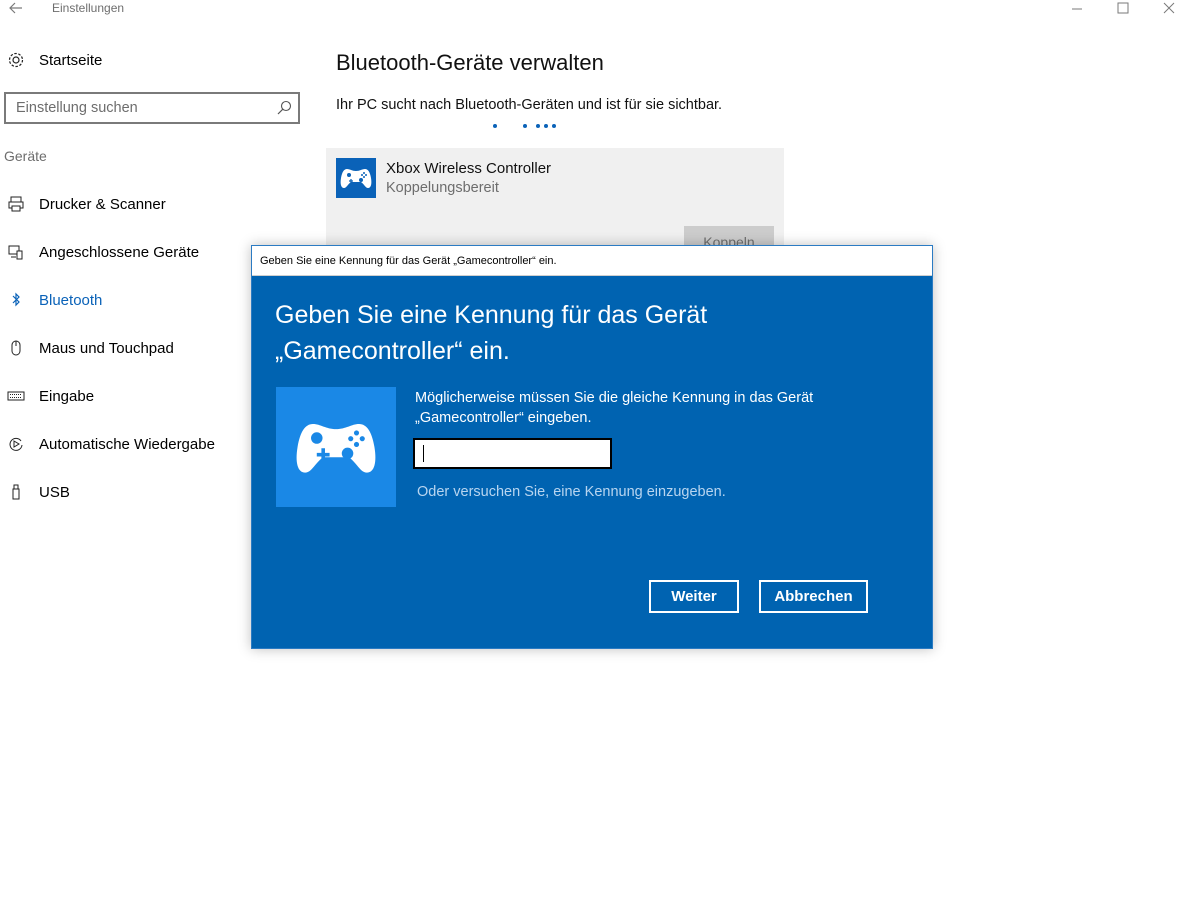 The image size is (1179, 917). What do you see at coordinates (16, 348) in the screenshot?
I see `mouse-icon` at bounding box center [16, 348].